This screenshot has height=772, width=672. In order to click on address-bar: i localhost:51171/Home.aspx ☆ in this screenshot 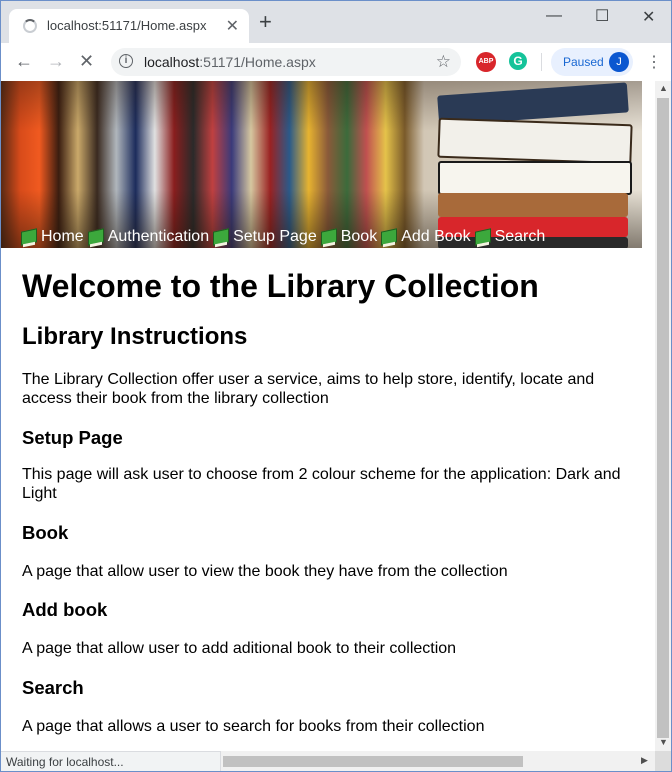, I will do `click(286, 62)`.